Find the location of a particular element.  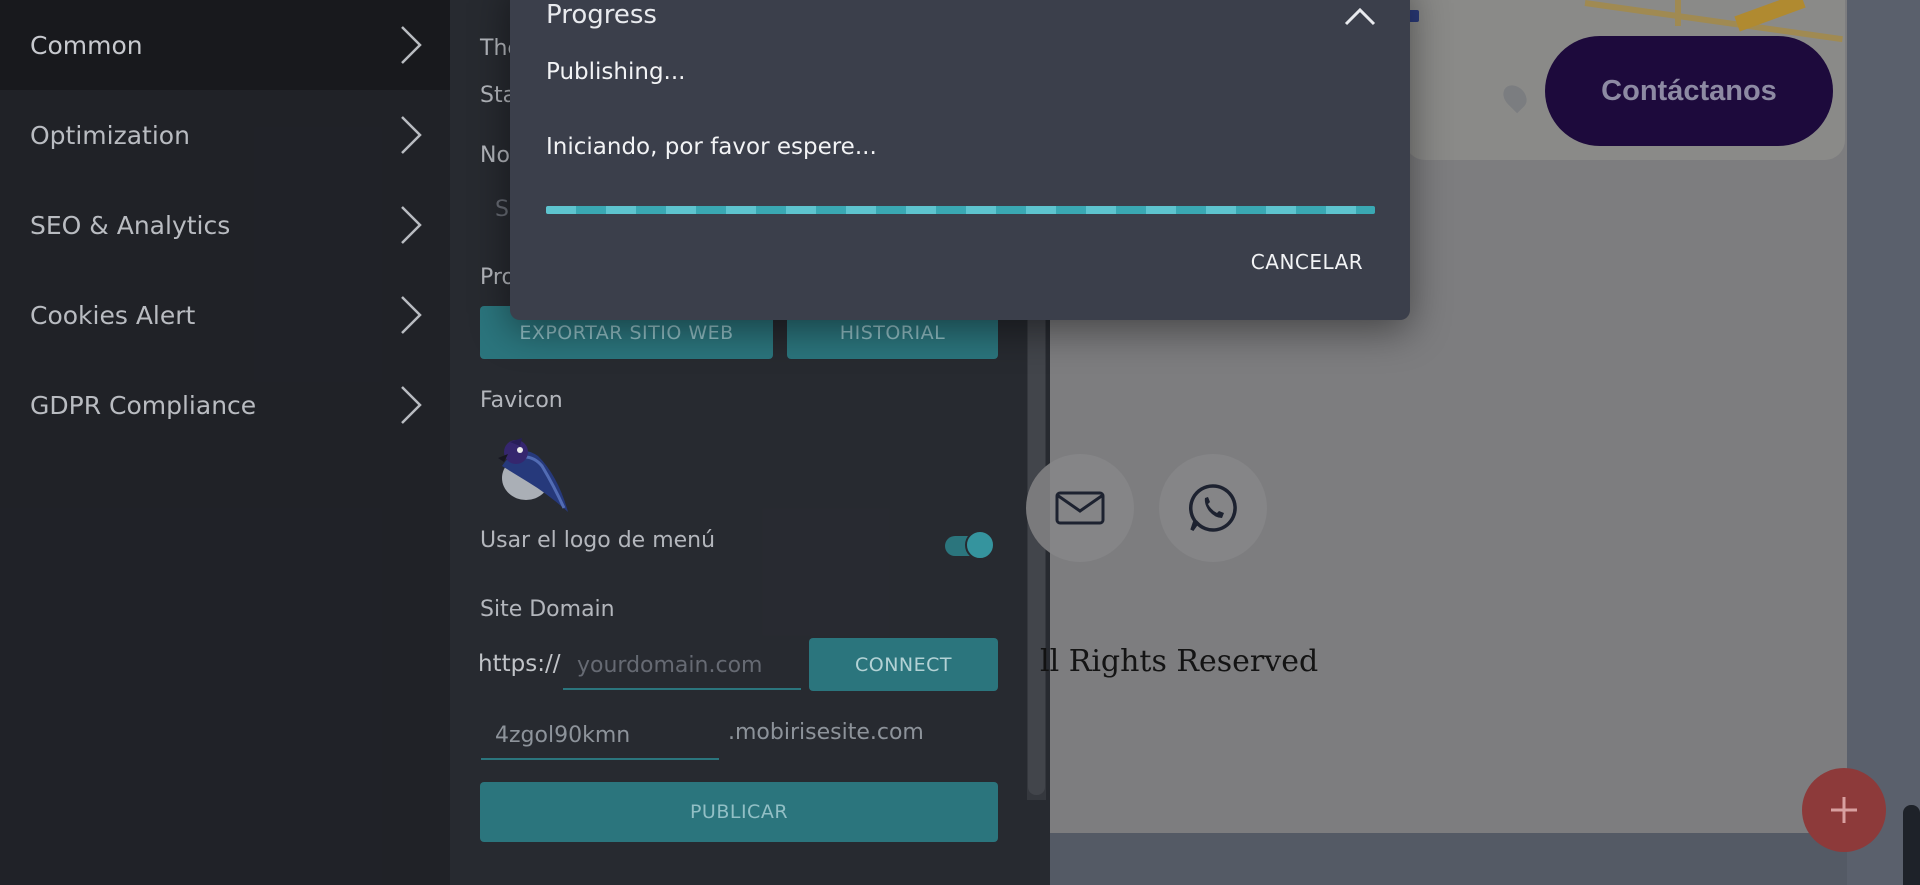

add-block-button is located at coordinates (1844, 810).